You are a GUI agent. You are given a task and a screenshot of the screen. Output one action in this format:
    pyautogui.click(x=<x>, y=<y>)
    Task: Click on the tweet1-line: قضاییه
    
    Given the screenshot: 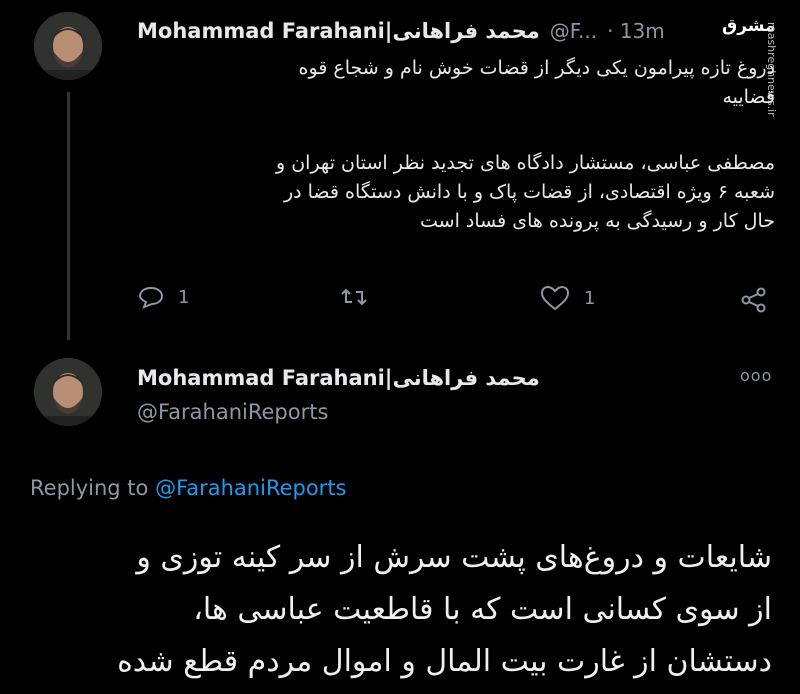 What is the action you would take?
    pyautogui.click(x=748, y=97)
    